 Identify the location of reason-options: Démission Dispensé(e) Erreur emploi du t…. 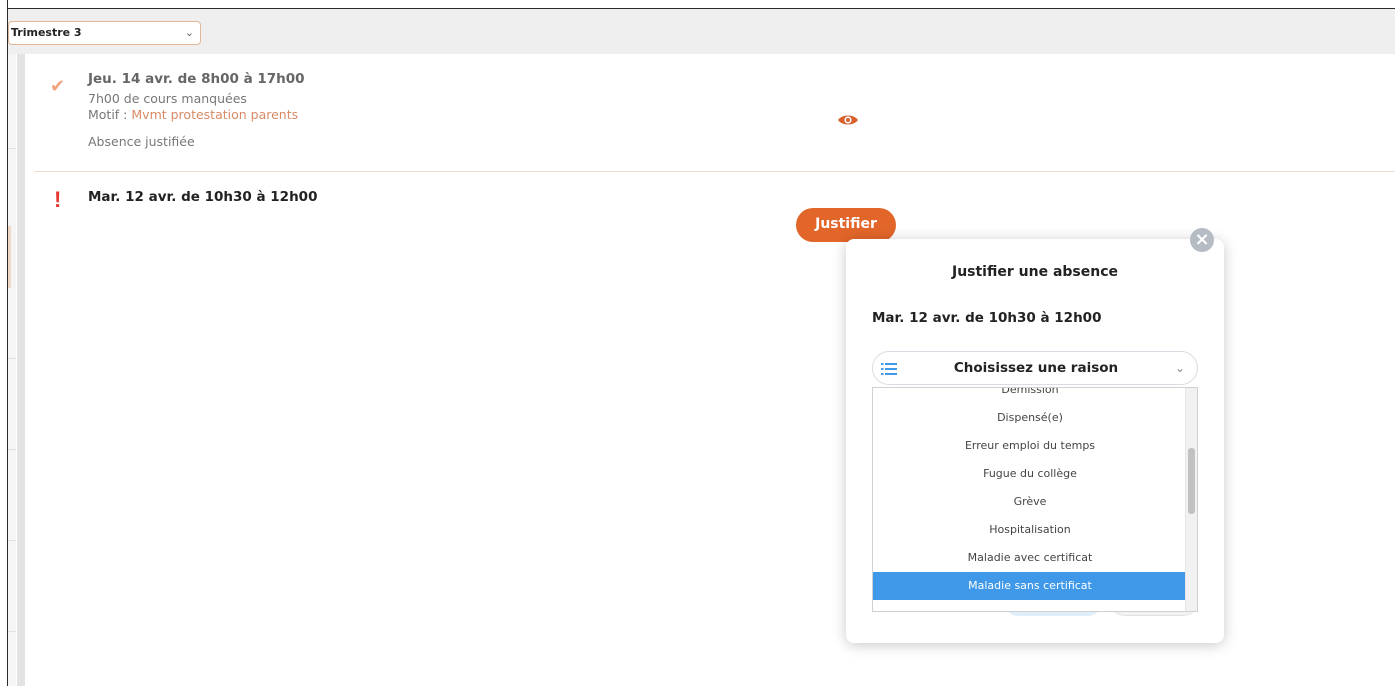
(1030, 494).